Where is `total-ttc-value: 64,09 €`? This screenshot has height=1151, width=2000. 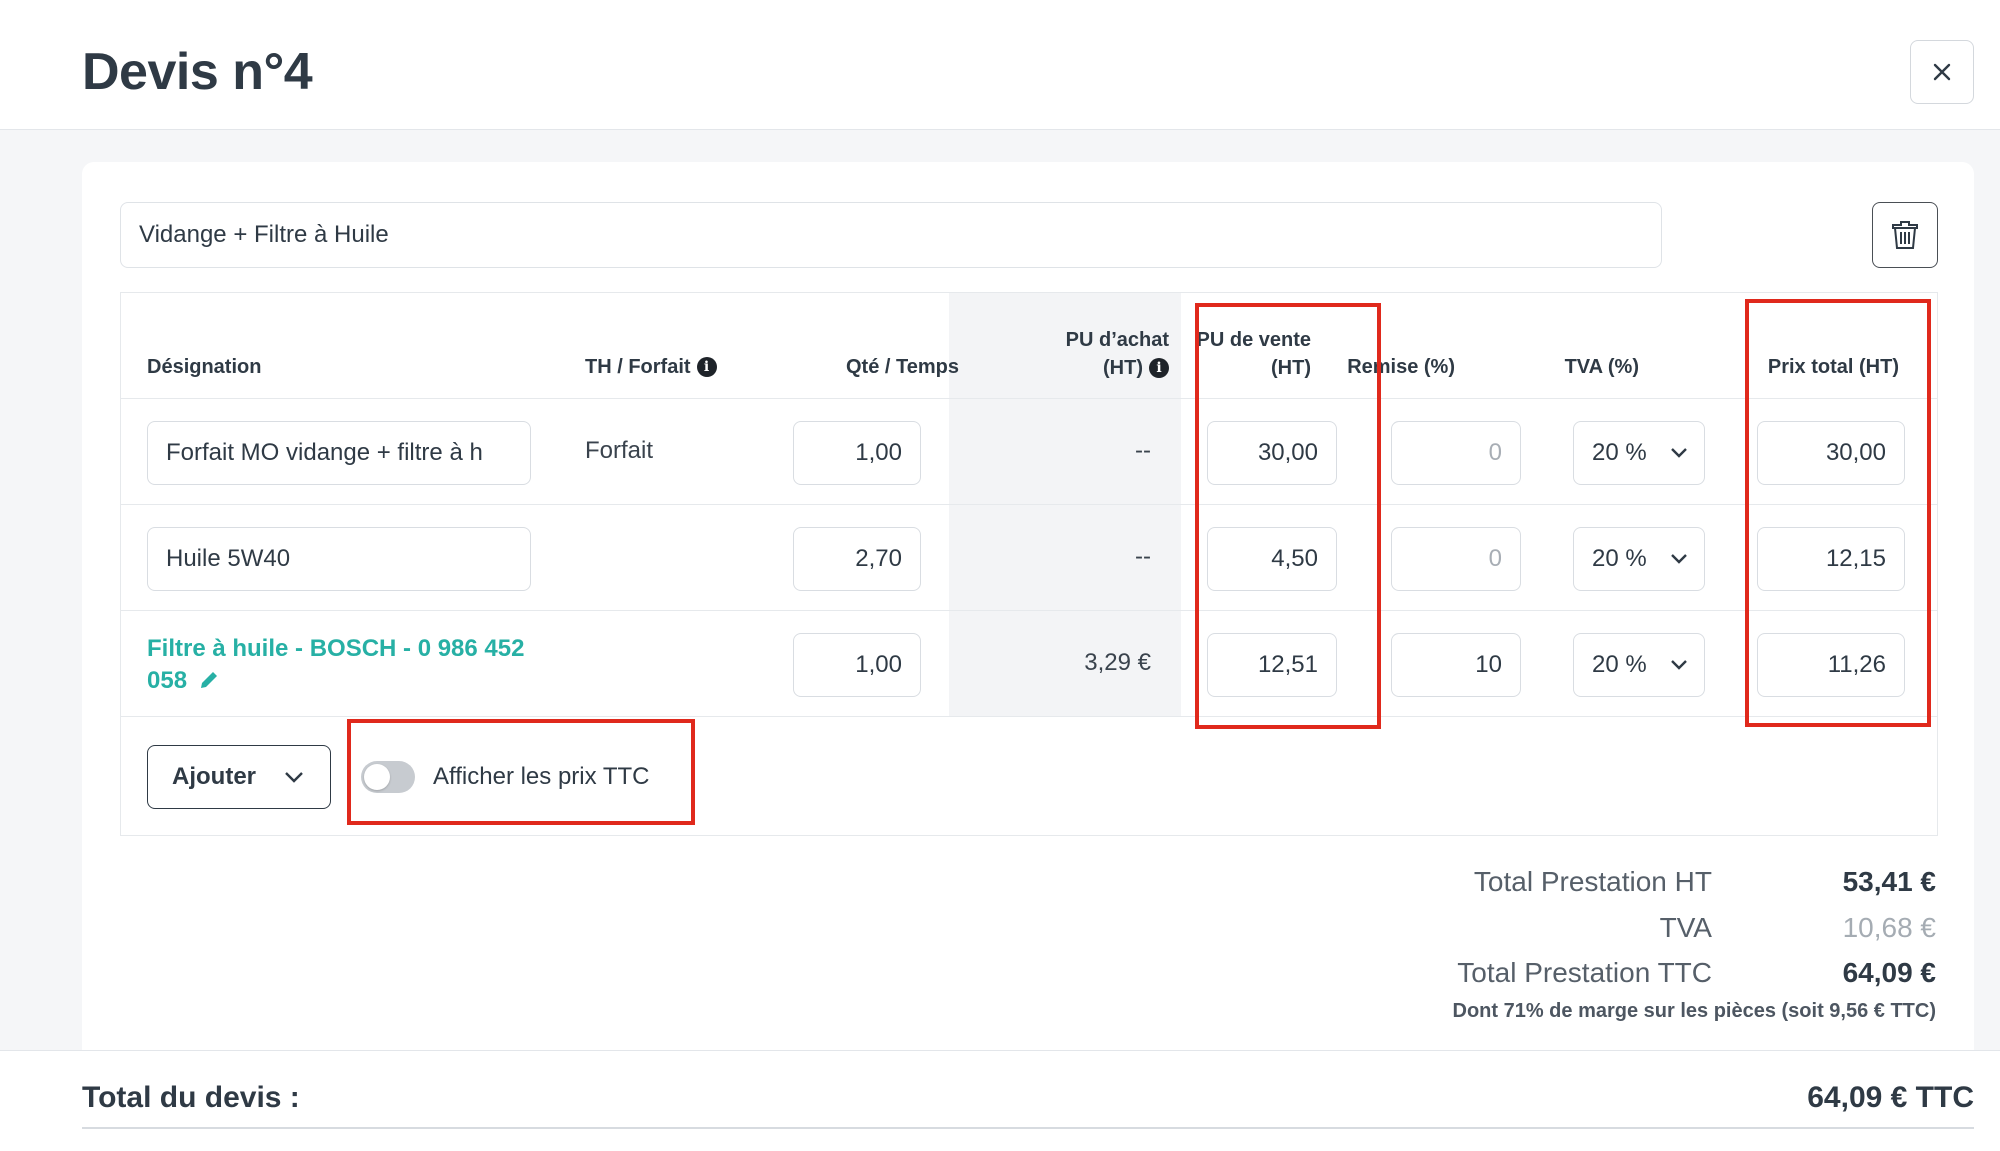 total-ttc-value: 64,09 € is located at coordinates (1889, 972).